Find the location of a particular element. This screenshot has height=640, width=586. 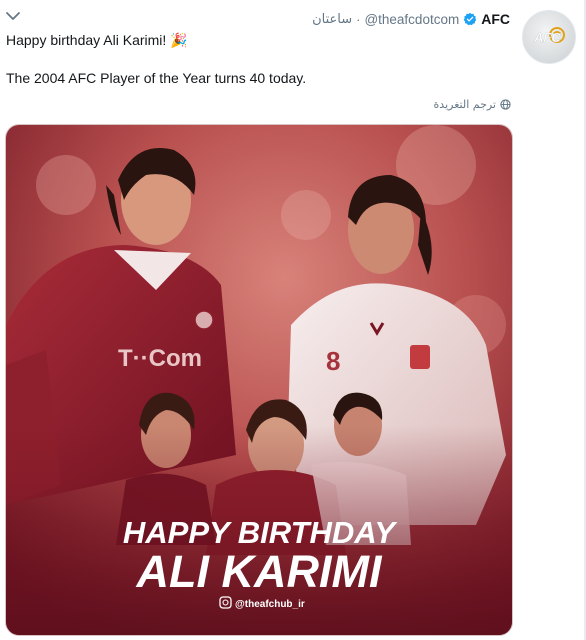

verified-badge-icon is located at coordinates (470, 19).